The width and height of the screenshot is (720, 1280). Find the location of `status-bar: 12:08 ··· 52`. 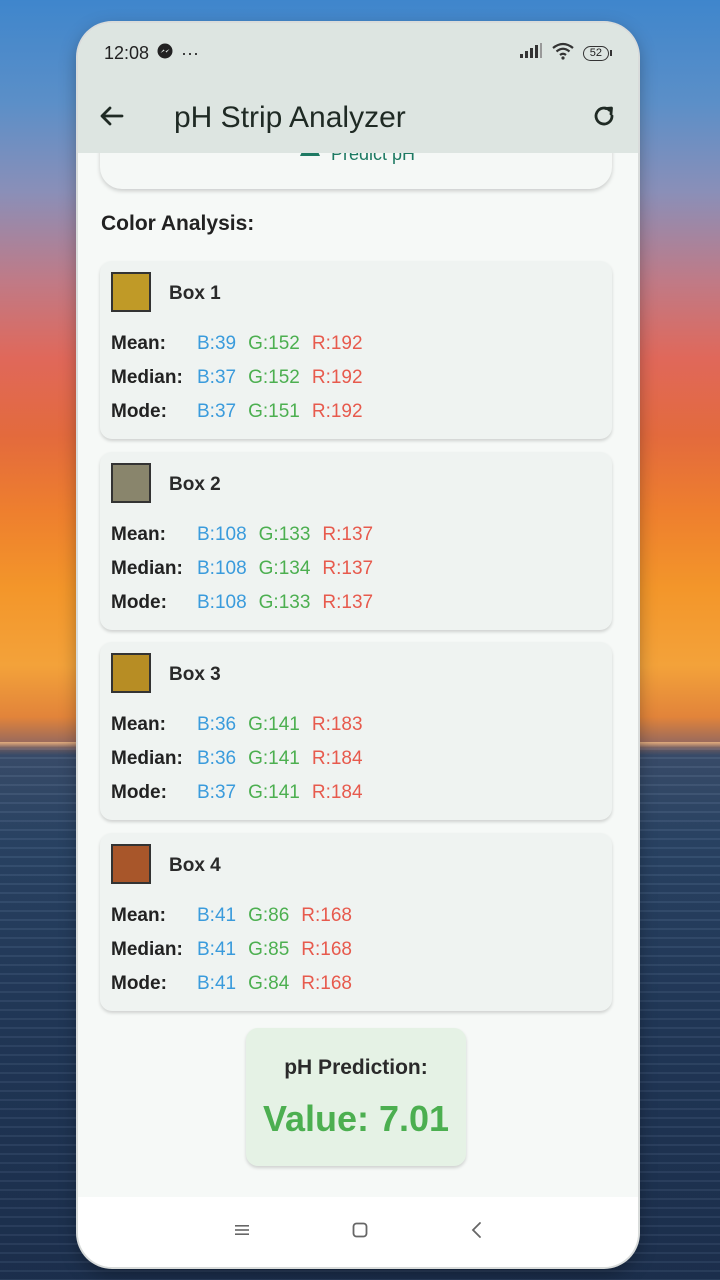

status-bar: 12:08 ··· 52 is located at coordinates (358, 53).